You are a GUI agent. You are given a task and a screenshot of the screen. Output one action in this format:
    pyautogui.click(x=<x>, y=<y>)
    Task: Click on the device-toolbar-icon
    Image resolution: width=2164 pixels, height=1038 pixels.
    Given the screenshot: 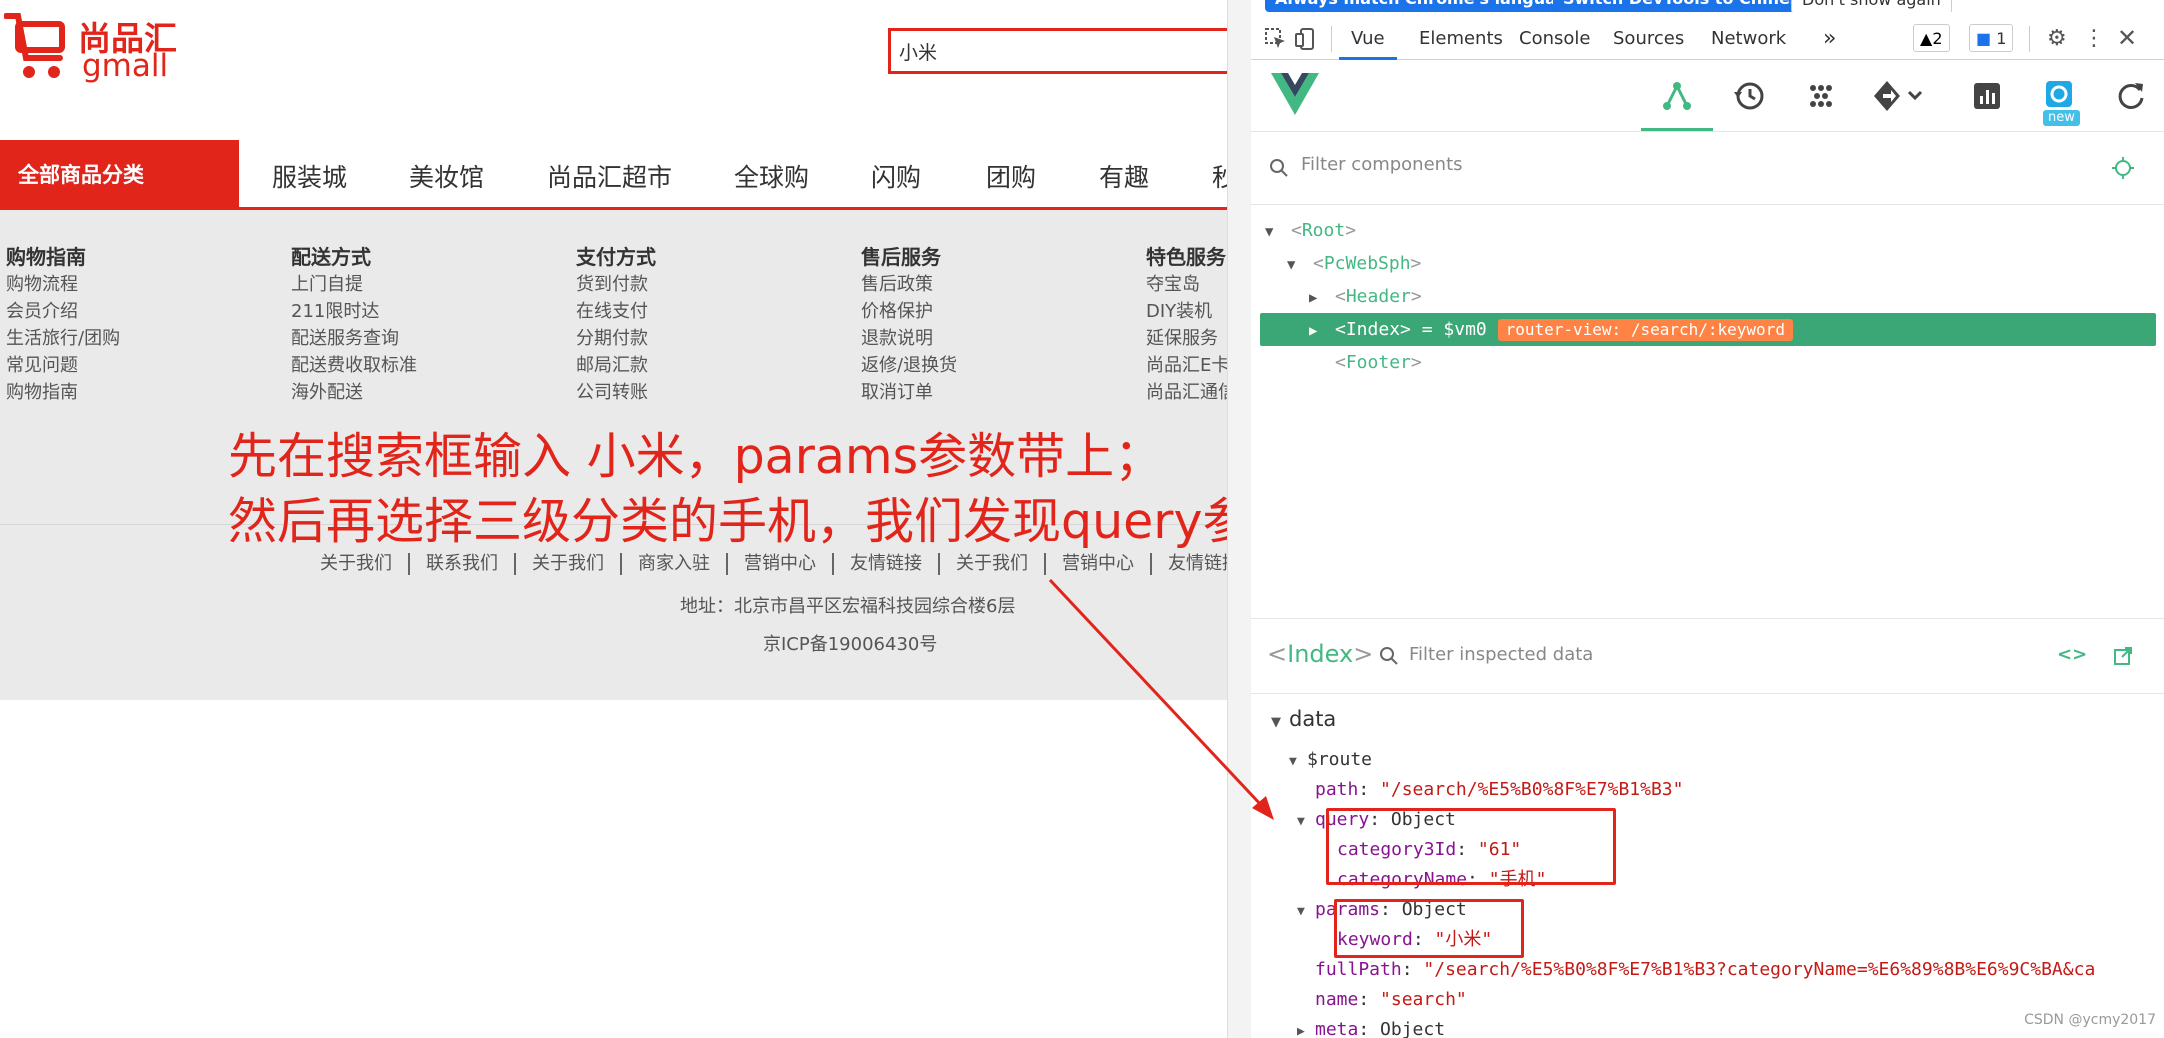 What is the action you would take?
    pyautogui.click(x=1306, y=39)
    